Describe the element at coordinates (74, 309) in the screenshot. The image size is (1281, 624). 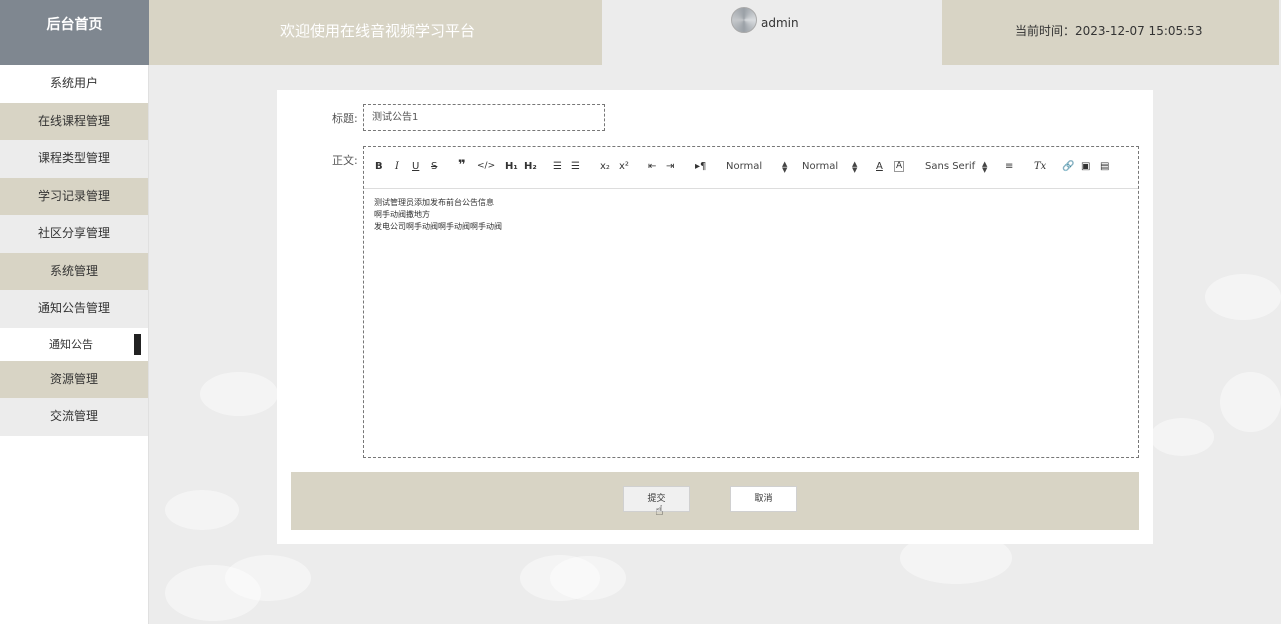
I see `sidebar-item-notice-admin: 通知公告管理` at that location.